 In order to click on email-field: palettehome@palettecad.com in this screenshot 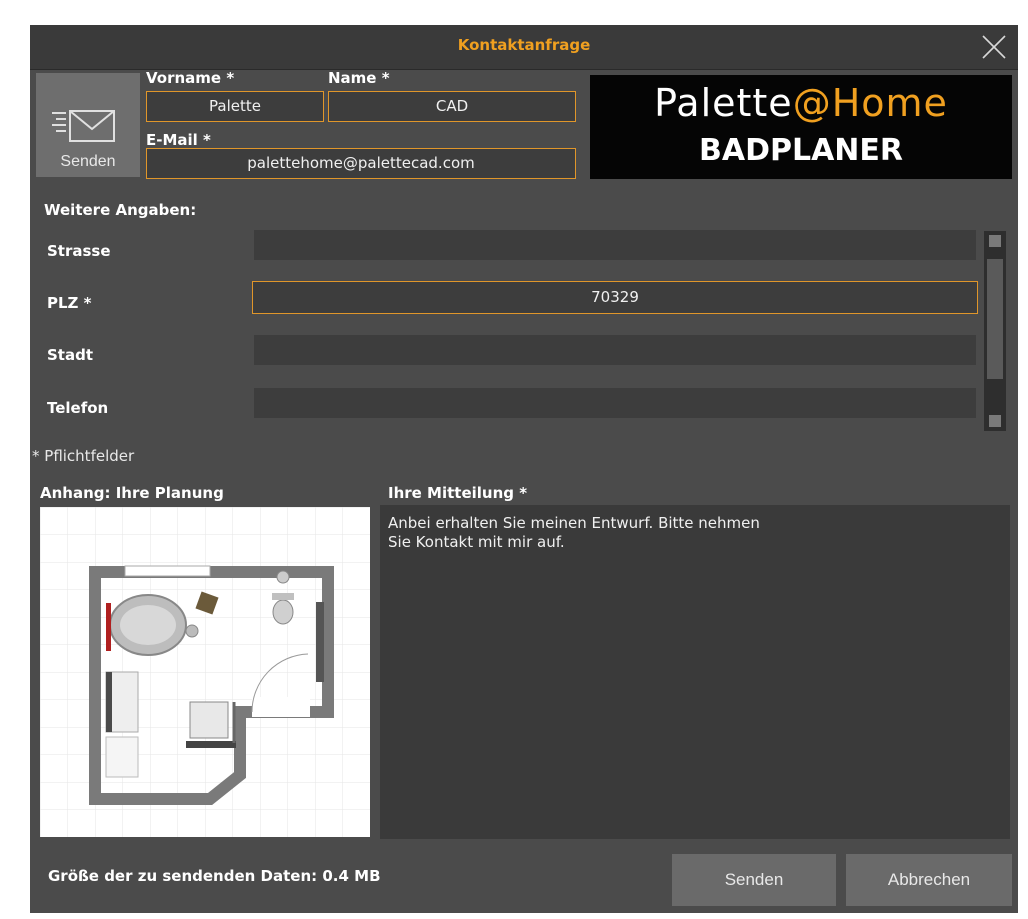, I will do `click(361, 163)`.